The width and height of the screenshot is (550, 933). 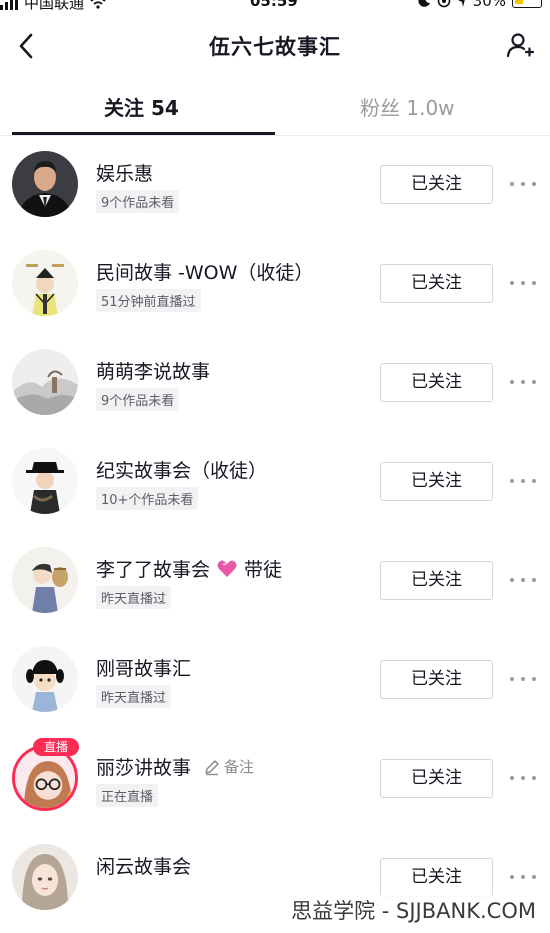 I want to click on list-item: 民间故事 -WOW（收徒） 51分钟前直播过 已关注, so click(x=275, y=283).